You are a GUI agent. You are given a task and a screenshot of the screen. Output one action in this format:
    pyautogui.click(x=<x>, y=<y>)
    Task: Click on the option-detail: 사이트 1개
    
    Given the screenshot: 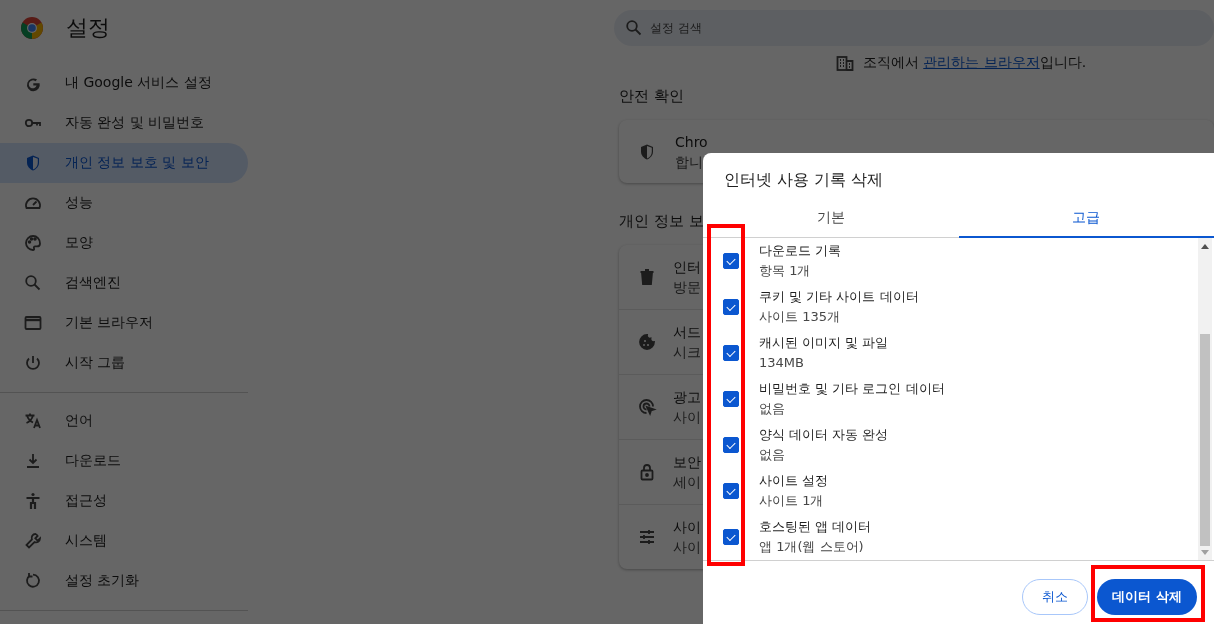 What is the action you would take?
    pyautogui.click(x=792, y=501)
    